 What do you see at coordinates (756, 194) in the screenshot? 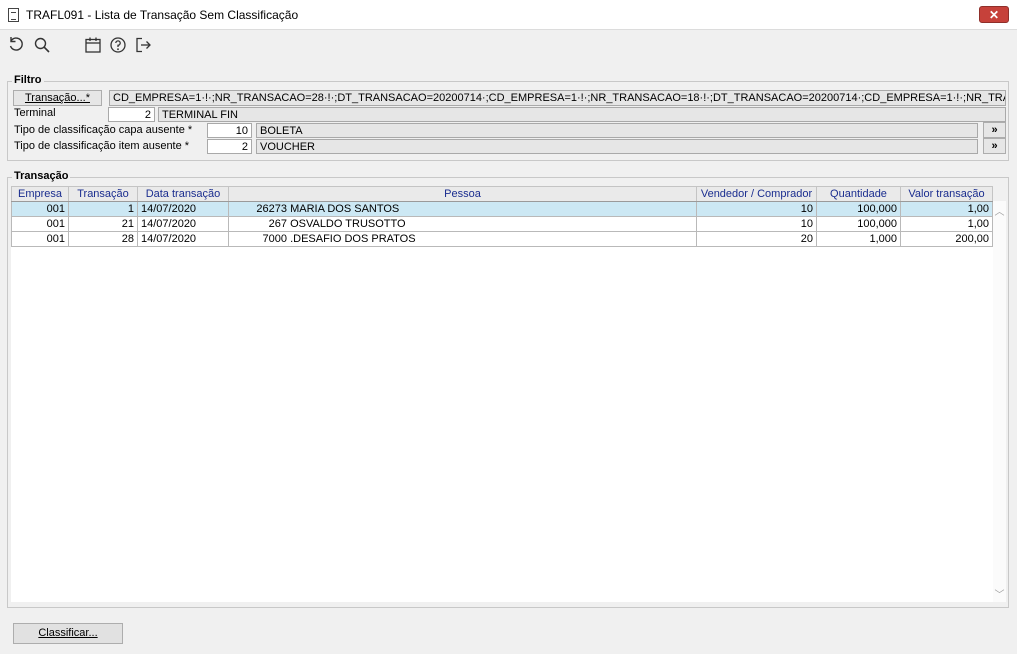
I see `col-vendedor-comprador: Vendedor / Comprador` at bounding box center [756, 194].